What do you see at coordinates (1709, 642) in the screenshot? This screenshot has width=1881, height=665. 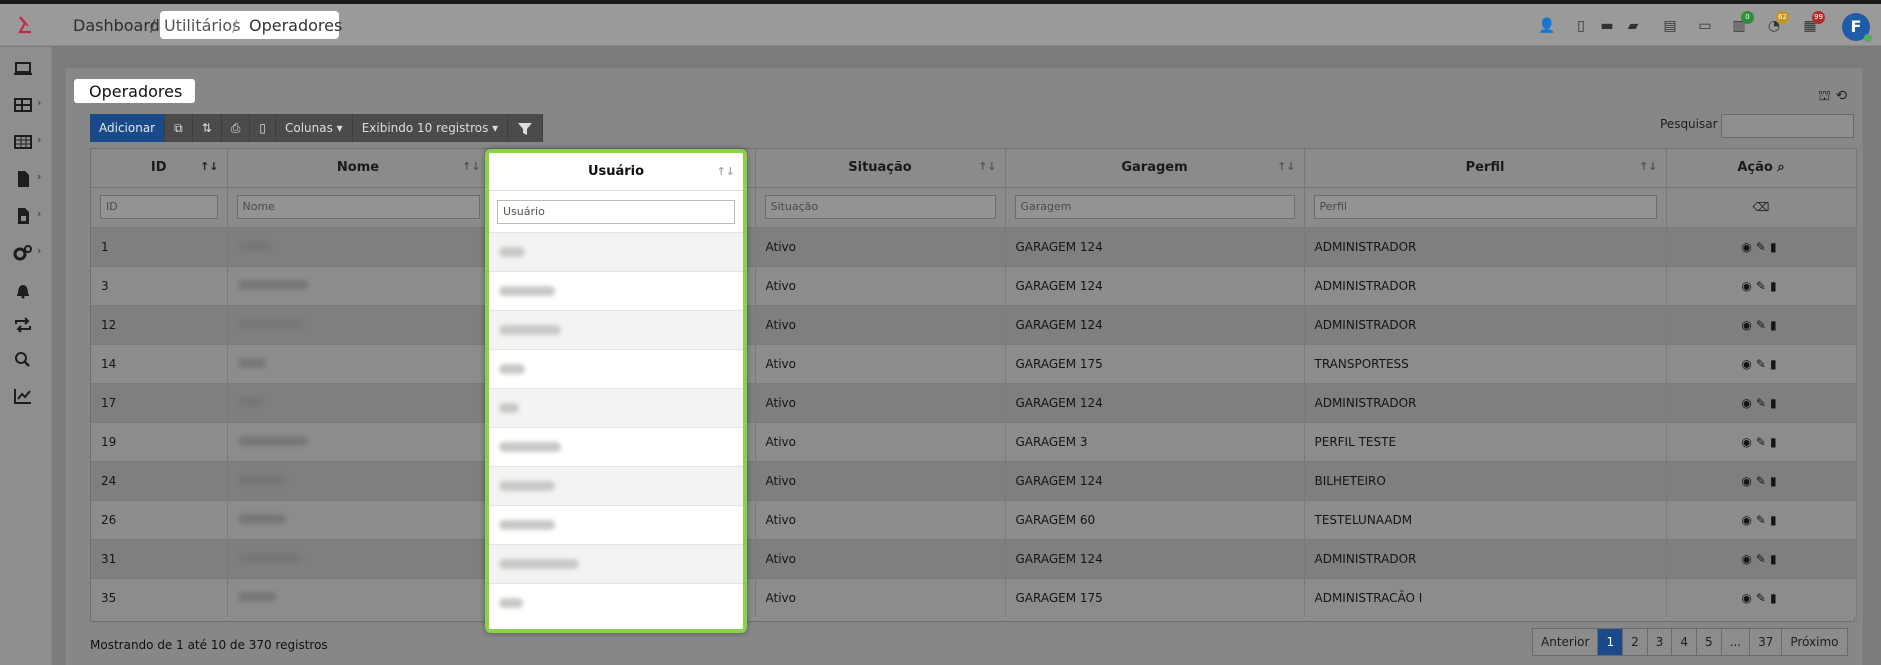 I see `pagination-page: 5` at bounding box center [1709, 642].